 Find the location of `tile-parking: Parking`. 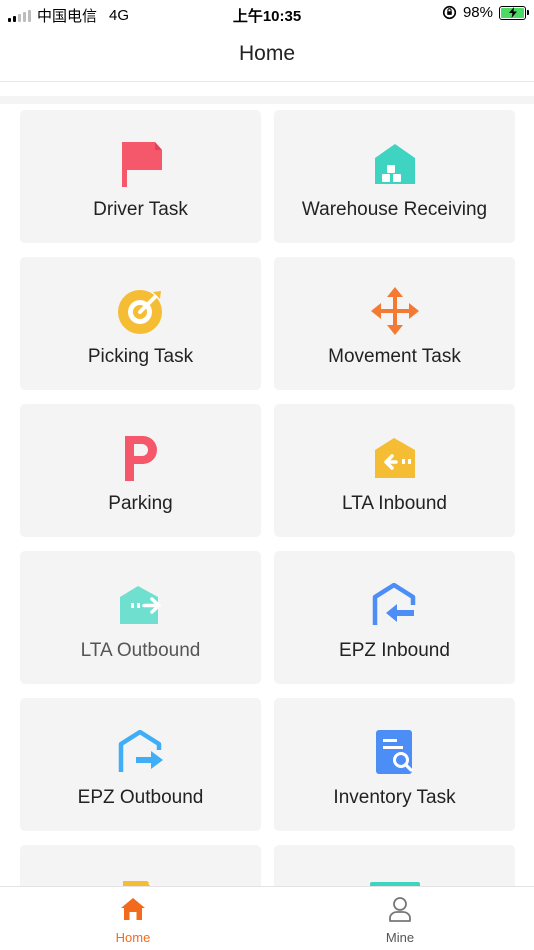

tile-parking: Parking is located at coordinates (140, 470).